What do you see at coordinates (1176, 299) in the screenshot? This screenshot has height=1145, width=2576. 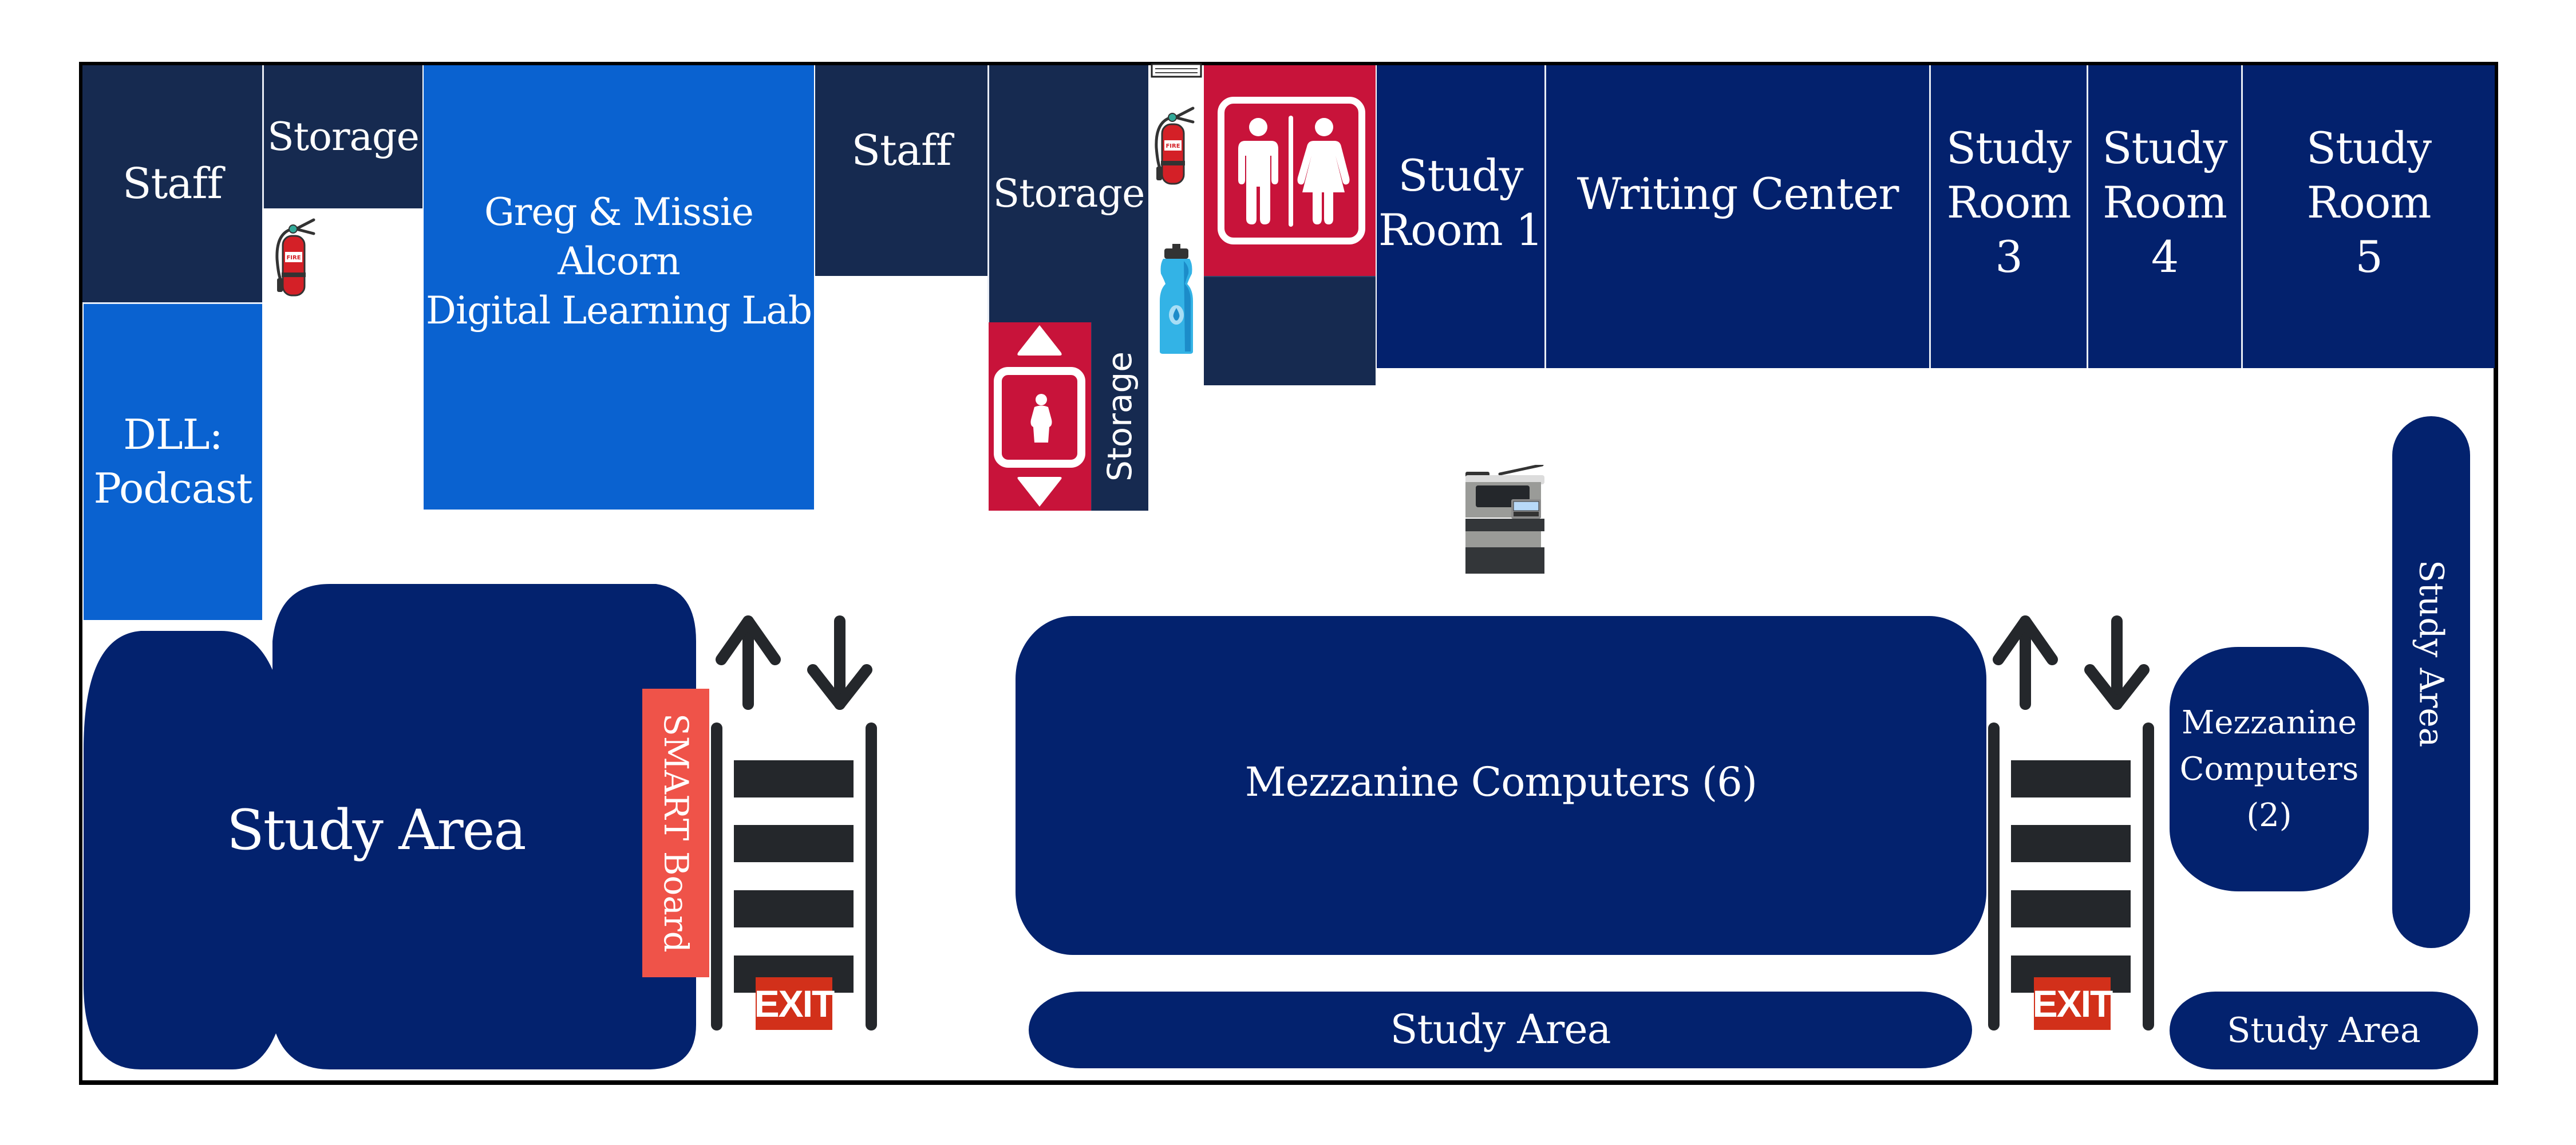 I see `water-bottle-icon` at bounding box center [1176, 299].